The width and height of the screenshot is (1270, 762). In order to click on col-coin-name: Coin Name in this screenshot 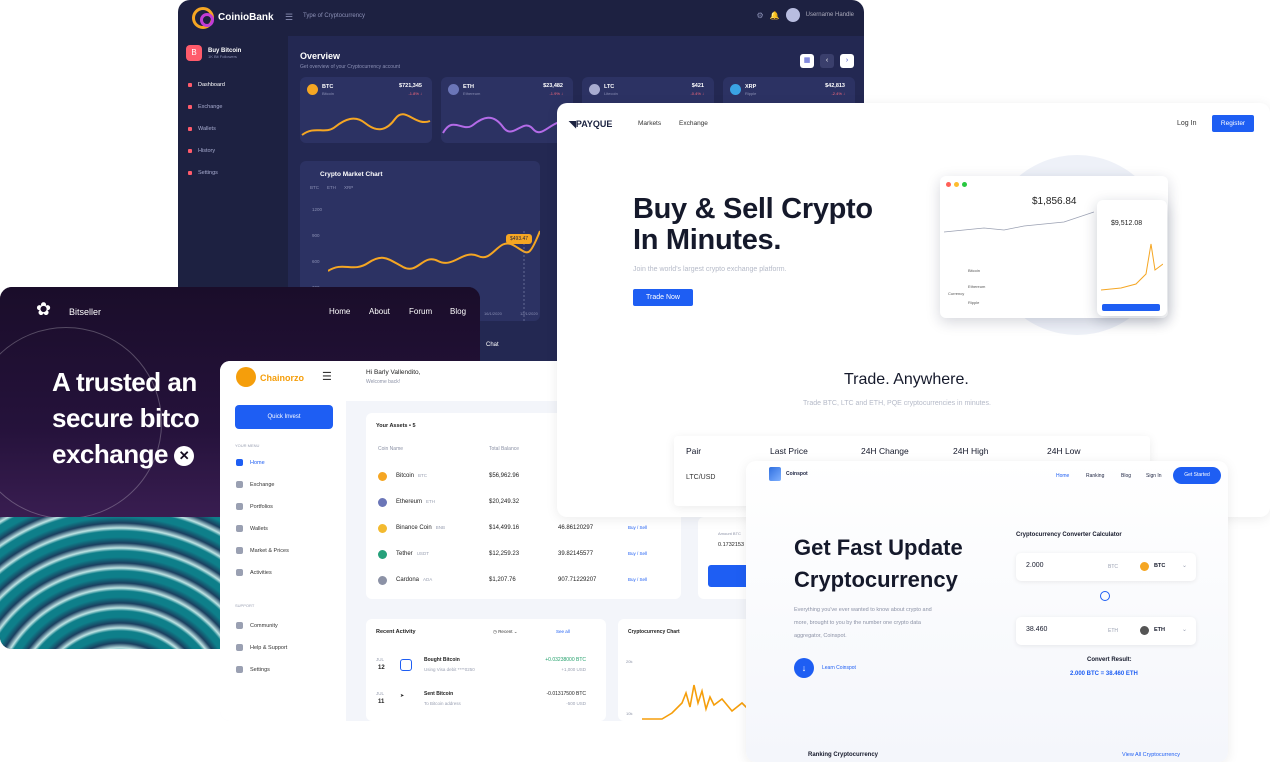, I will do `click(391, 449)`.